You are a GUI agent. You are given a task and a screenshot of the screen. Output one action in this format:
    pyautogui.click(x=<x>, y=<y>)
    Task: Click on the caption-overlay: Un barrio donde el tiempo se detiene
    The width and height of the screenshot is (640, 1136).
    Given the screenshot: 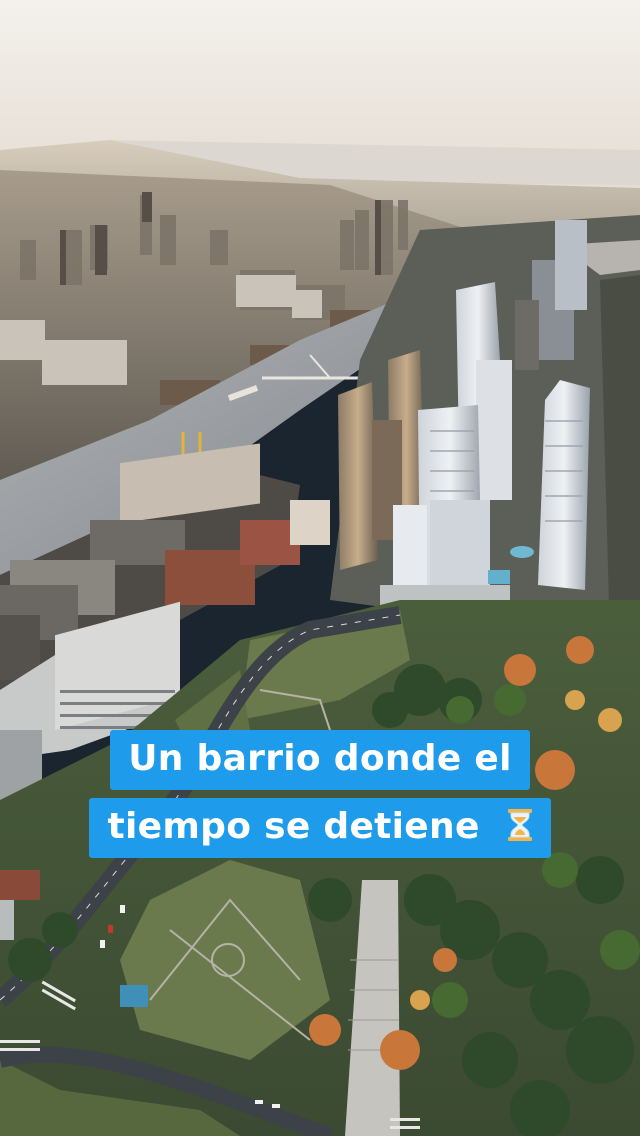 What is the action you would take?
    pyautogui.click(x=320, y=794)
    